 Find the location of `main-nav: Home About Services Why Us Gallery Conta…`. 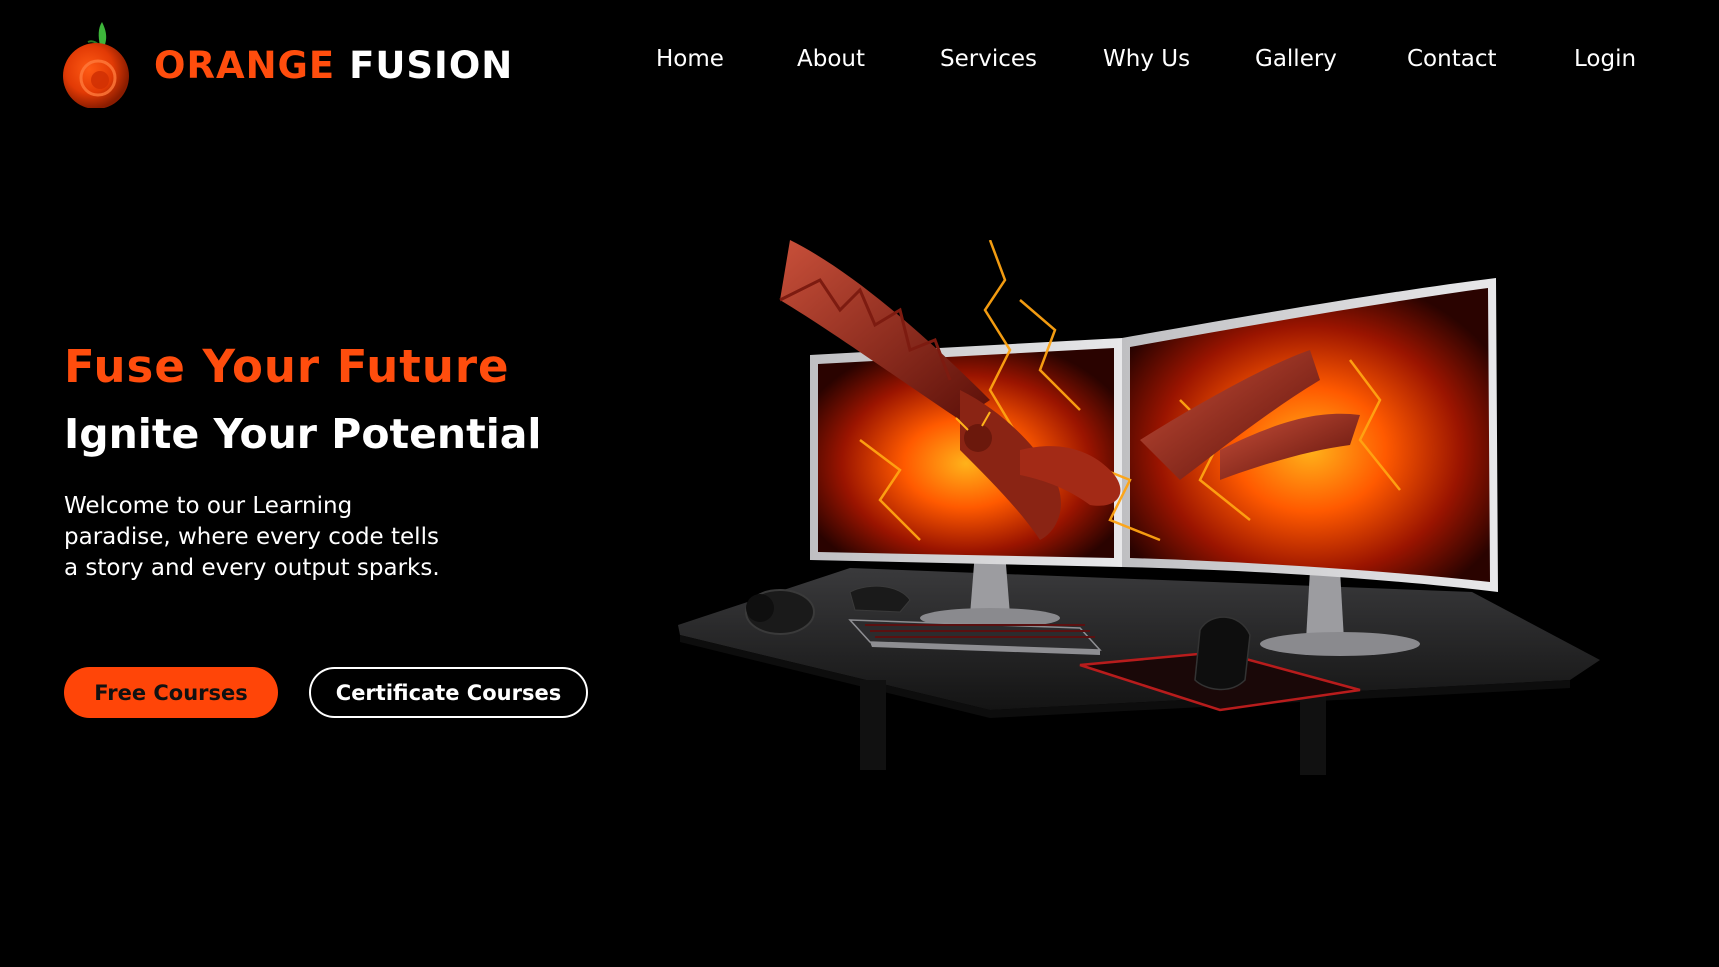

main-nav: Home About Services Why Us Gallery Conta… is located at coordinates (859, 62).